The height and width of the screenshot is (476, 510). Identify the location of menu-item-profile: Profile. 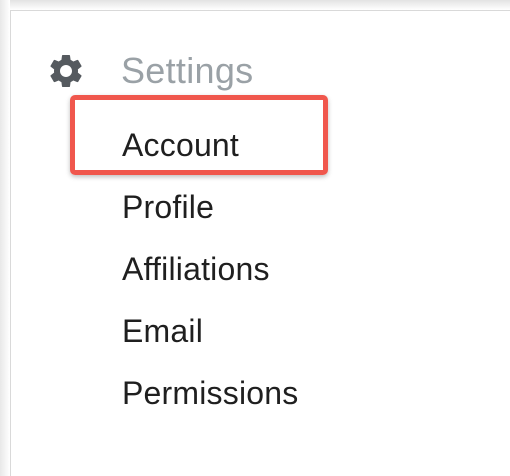
(210, 207).